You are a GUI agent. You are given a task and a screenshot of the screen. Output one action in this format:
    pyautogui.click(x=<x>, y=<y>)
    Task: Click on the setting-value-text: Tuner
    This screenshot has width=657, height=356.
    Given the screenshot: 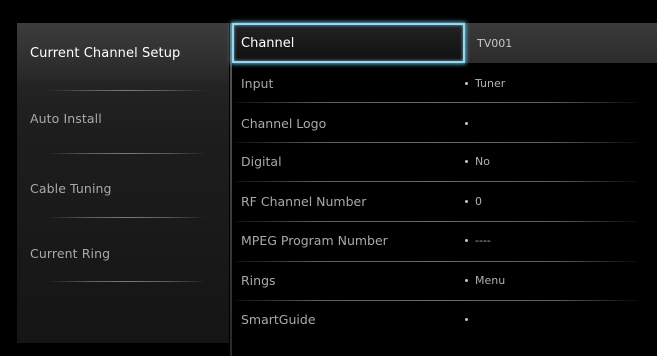 What is the action you would take?
    pyautogui.click(x=490, y=83)
    